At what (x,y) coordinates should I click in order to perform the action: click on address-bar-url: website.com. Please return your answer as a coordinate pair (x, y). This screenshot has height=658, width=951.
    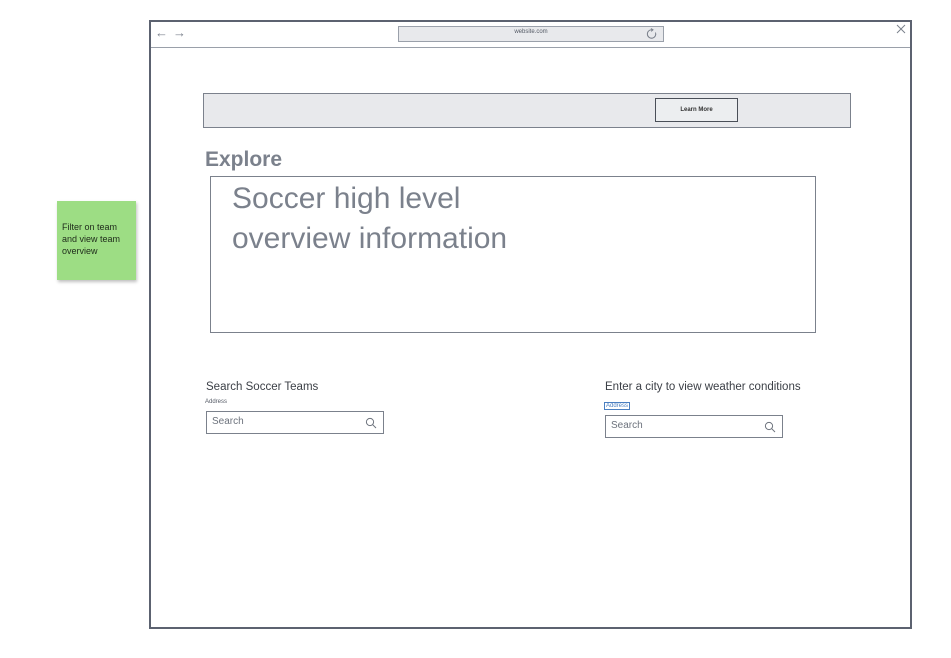
    Looking at the image, I should click on (531, 32).